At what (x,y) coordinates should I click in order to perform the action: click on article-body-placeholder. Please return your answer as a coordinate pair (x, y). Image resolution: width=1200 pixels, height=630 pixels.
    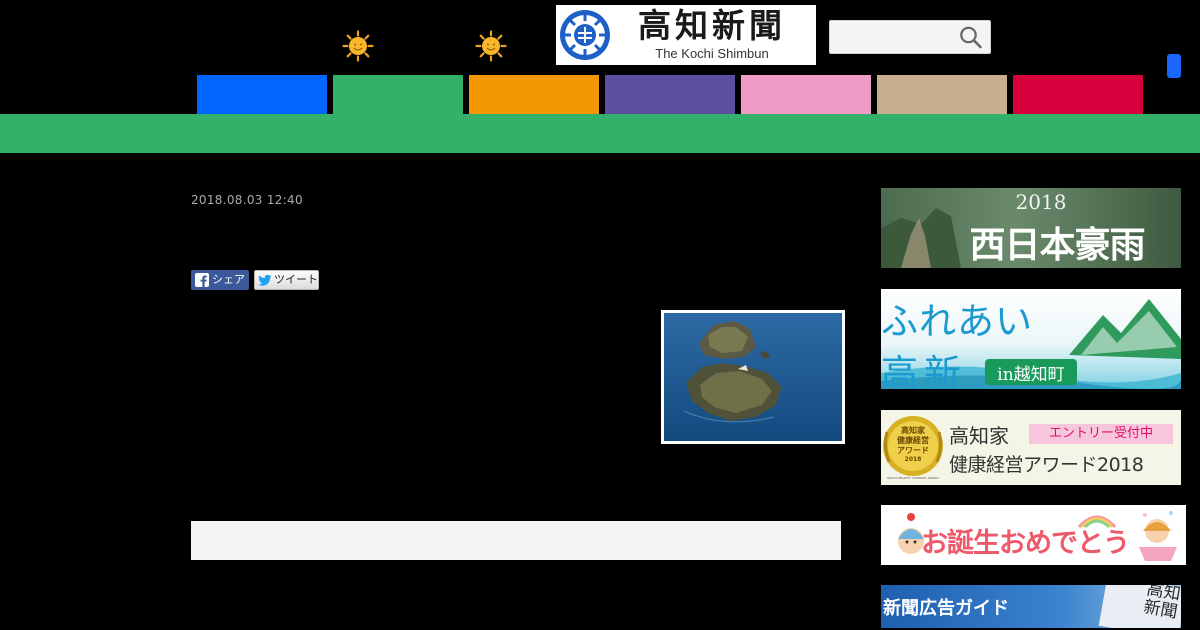
    Looking at the image, I should click on (516, 540).